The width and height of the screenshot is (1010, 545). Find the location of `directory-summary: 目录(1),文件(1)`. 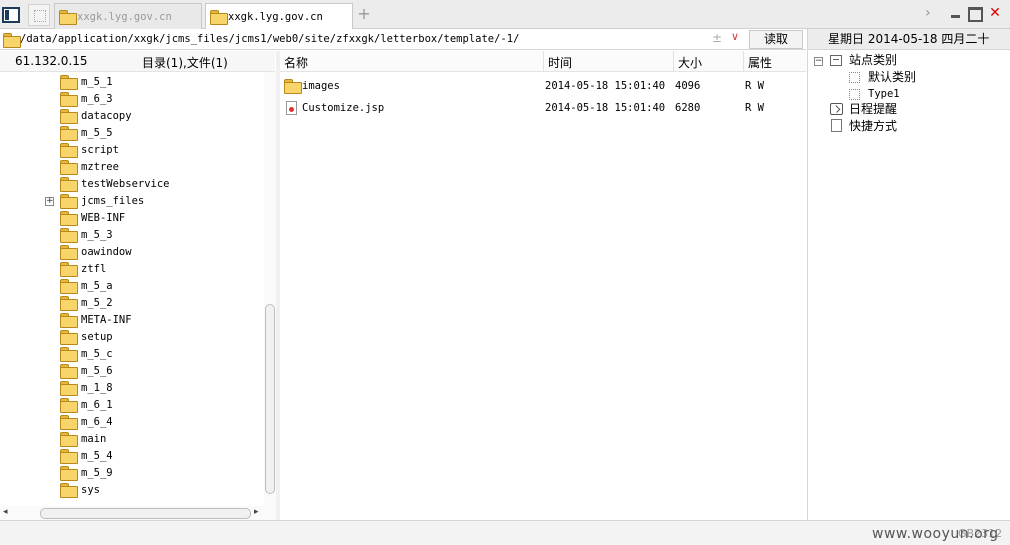

directory-summary: 目录(1),文件(1) is located at coordinates (185, 63).